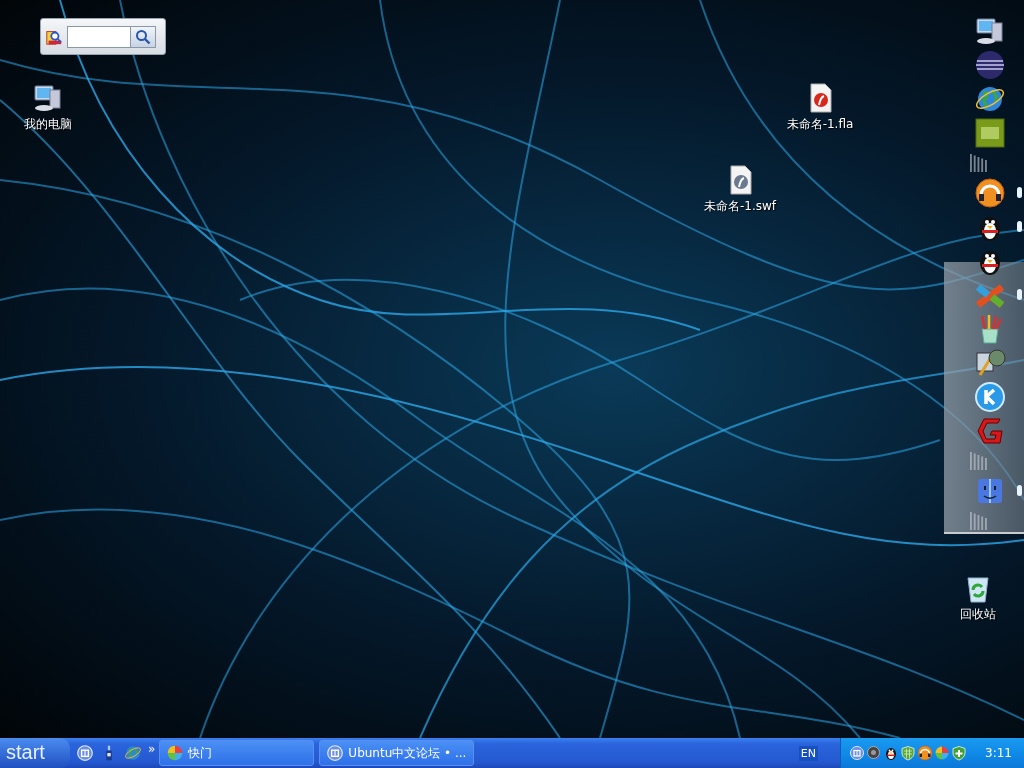  Describe the element at coordinates (998, 753) in the screenshot. I see `clock: 3:11` at that location.